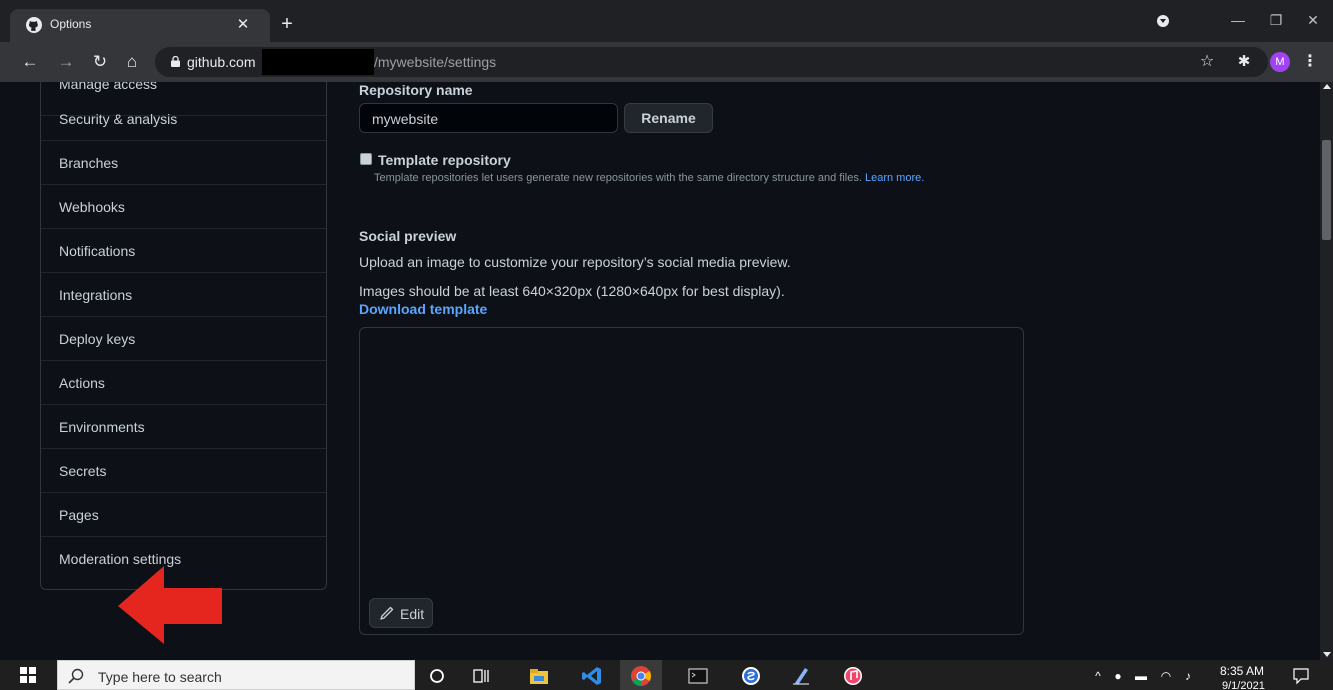 The image size is (1333, 690). Describe the element at coordinates (853, 676) in the screenshot. I see `itunes-icon` at that location.